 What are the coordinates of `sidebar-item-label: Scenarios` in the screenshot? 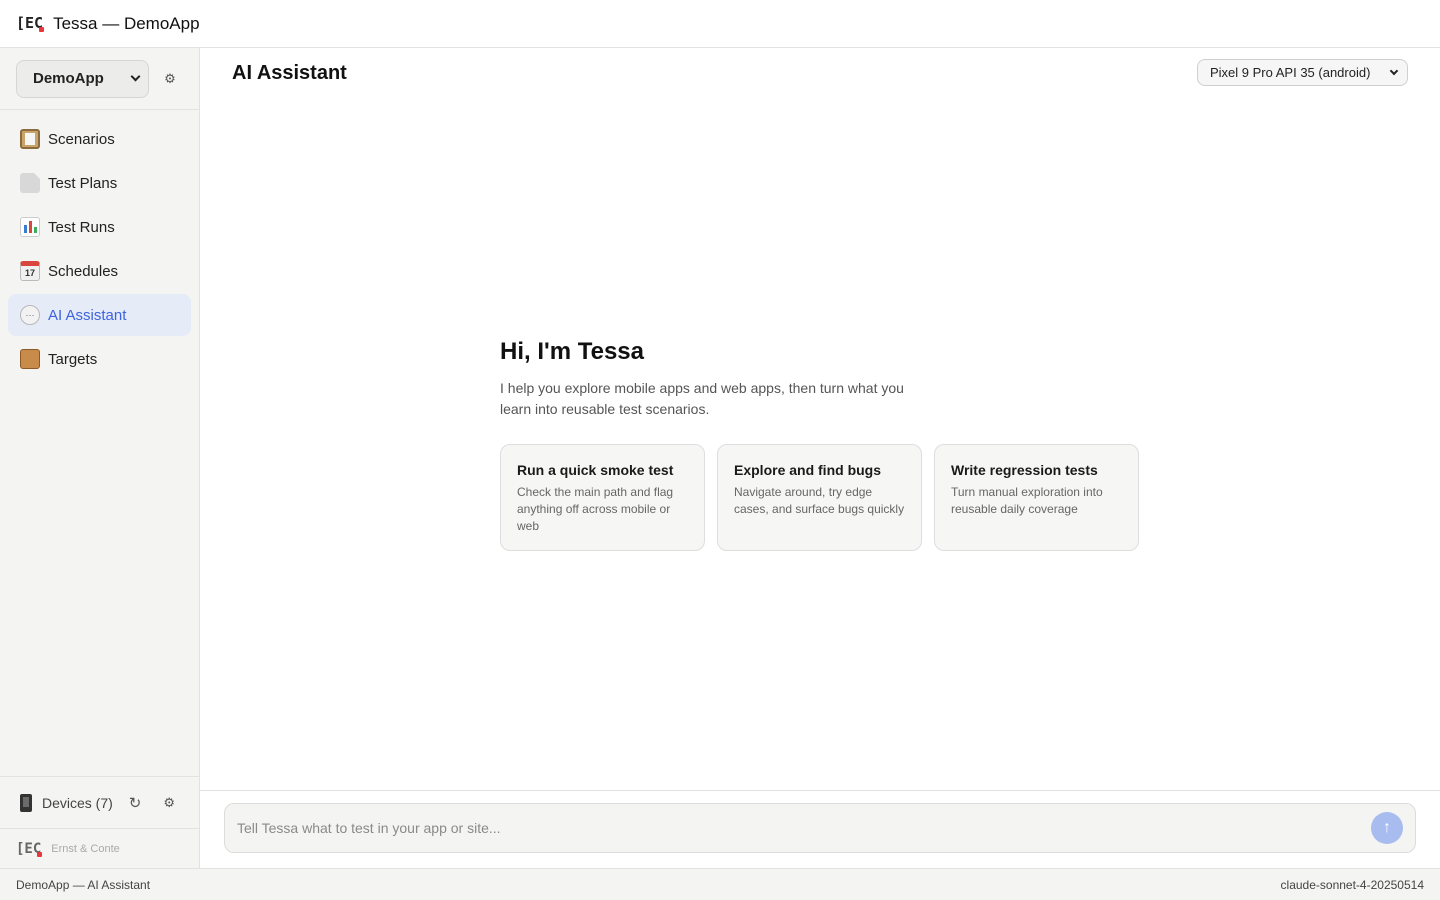 It's located at (81, 139).